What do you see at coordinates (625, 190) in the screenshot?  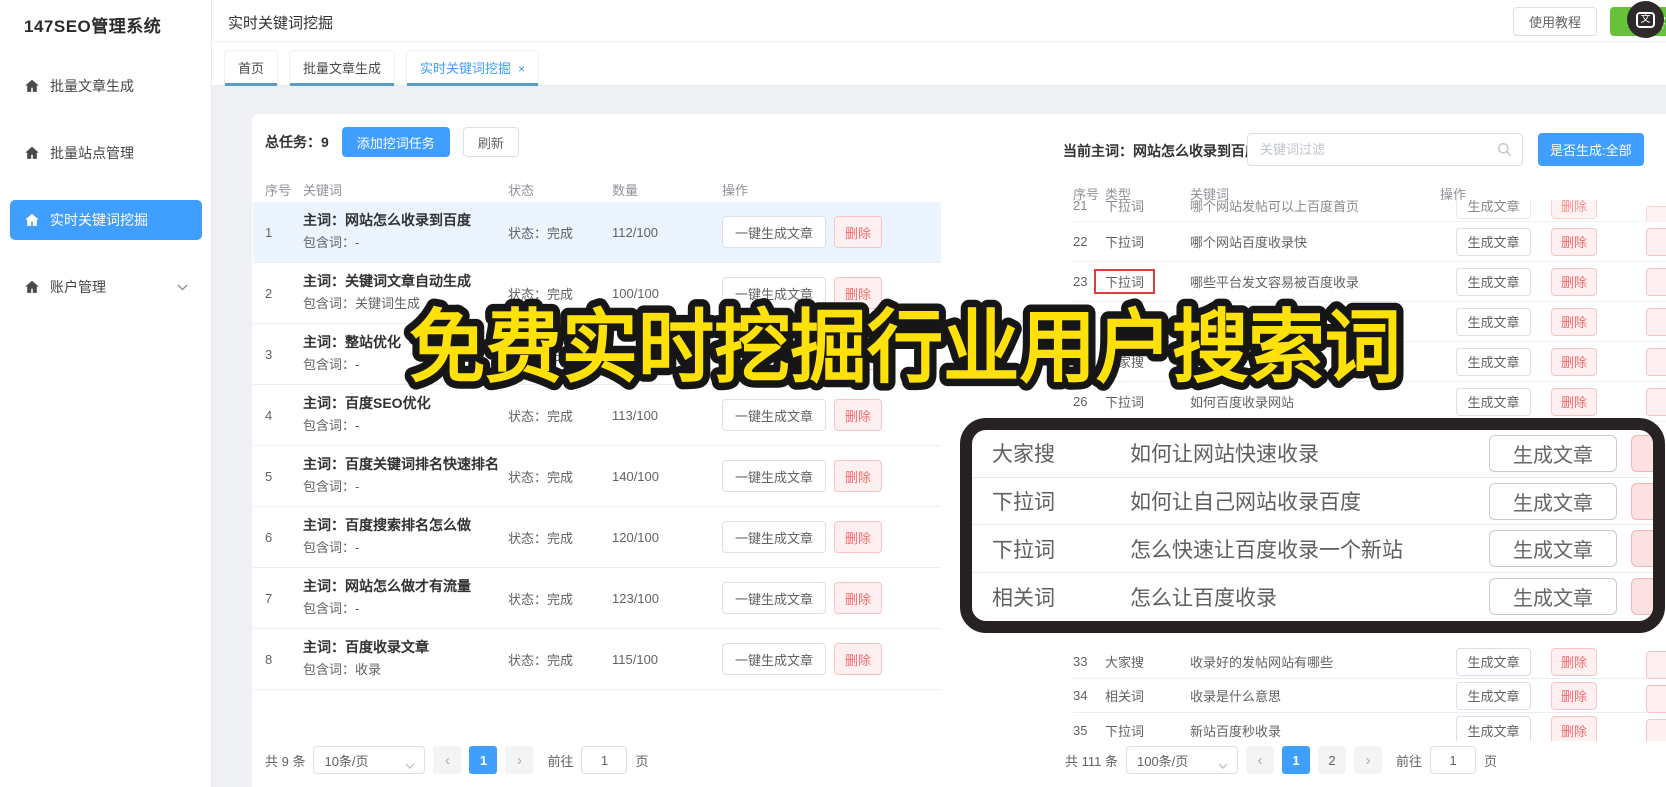 I see `column-header: 数量` at bounding box center [625, 190].